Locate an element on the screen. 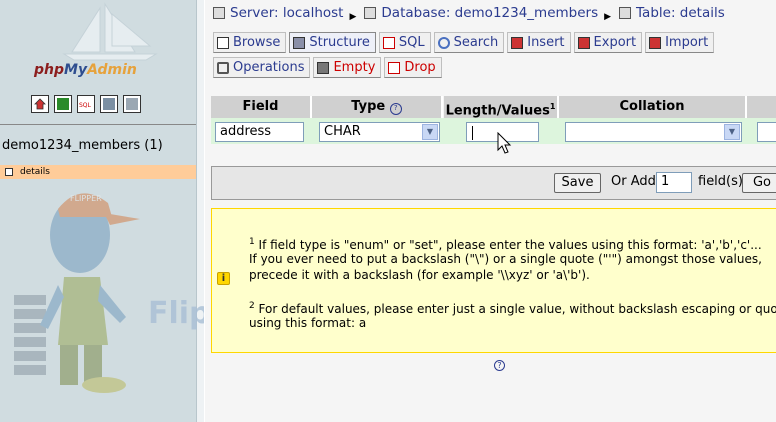  server-icon is located at coordinates (219, 13).